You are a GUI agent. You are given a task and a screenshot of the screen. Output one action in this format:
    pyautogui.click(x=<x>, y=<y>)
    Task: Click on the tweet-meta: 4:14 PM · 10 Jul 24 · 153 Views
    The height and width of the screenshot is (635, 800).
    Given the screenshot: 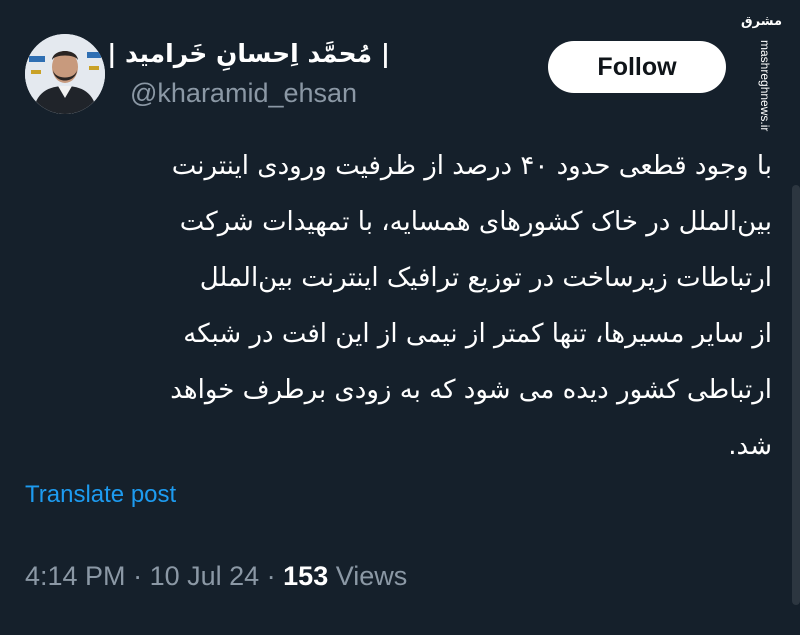 What is the action you would take?
    pyautogui.click(x=216, y=576)
    